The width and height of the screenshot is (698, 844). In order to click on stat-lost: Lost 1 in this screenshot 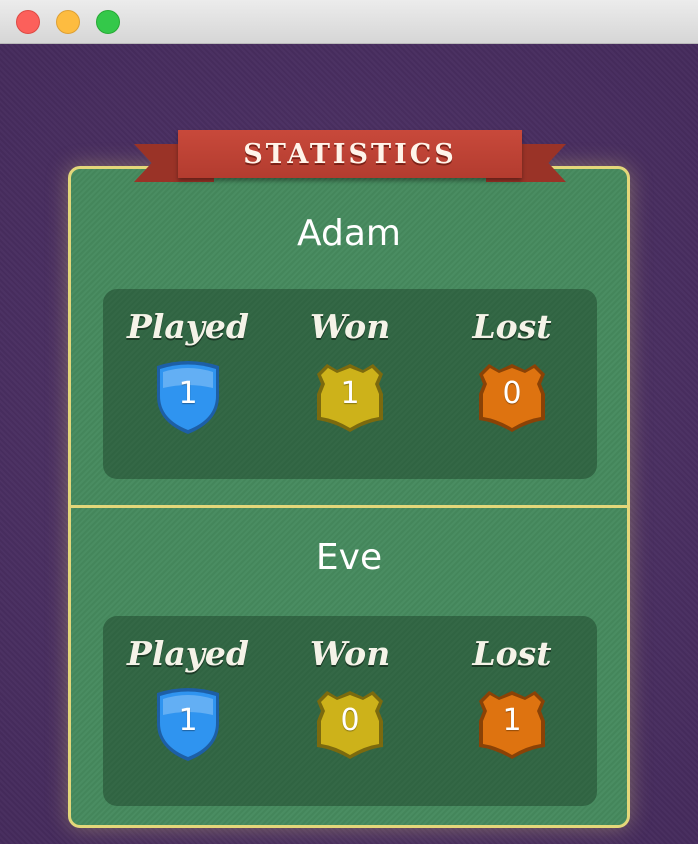, I will do `click(512, 710)`.